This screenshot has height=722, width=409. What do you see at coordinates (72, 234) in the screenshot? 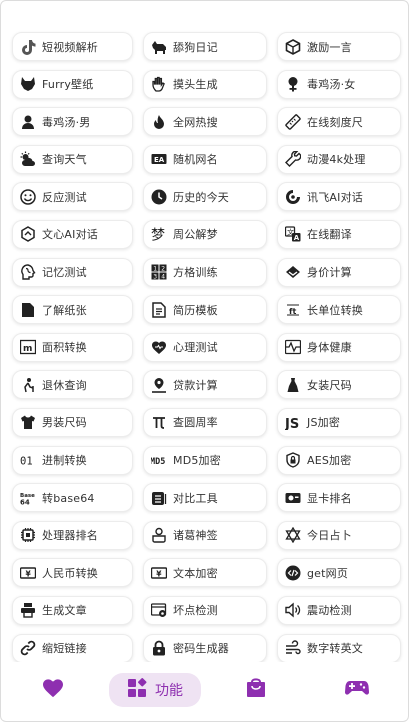
I see `tool-wenxin-ai: 文心AI对话` at bounding box center [72, 234].